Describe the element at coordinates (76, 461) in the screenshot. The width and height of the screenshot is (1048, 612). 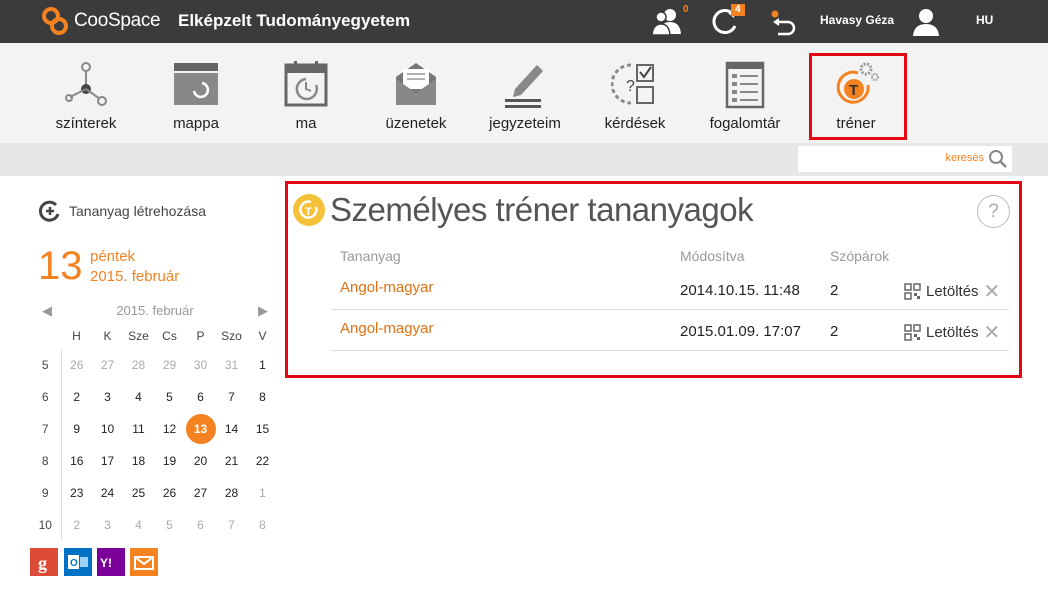
I see `calendar-day: 16` at that location.